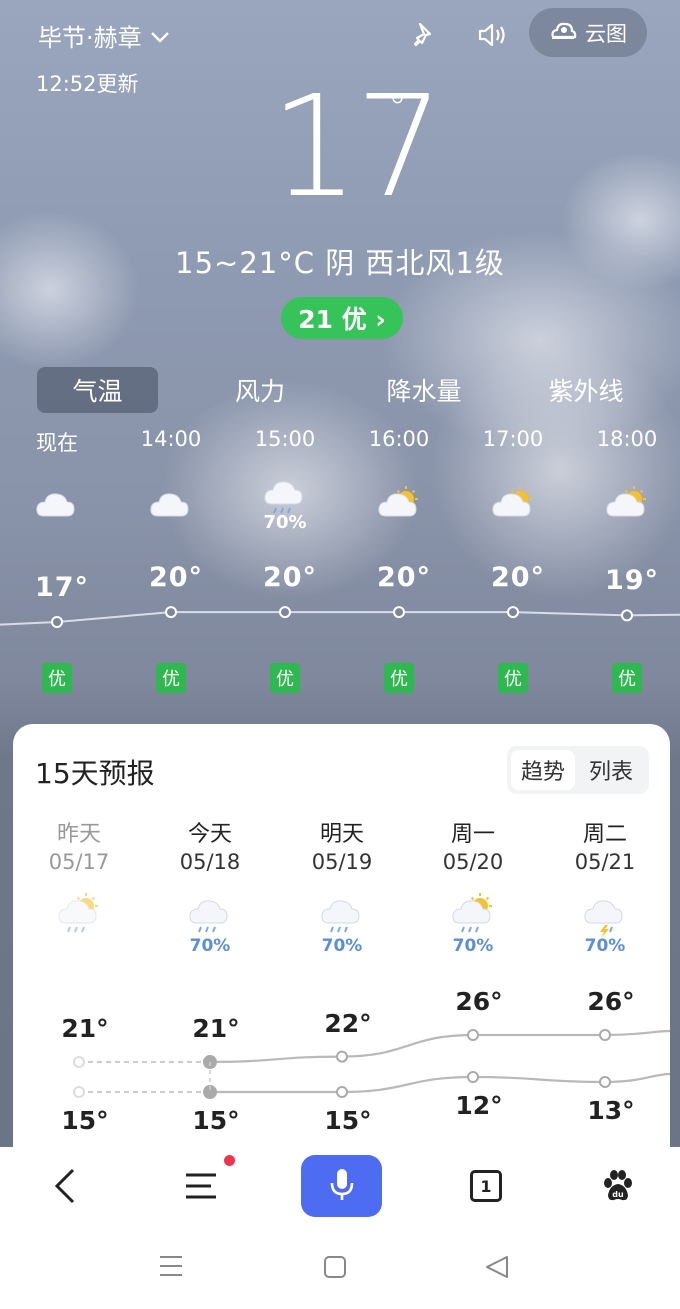 The height and width of the screenshot is (1309, 680). I want to click on notification-dot, so click(229, 1160).